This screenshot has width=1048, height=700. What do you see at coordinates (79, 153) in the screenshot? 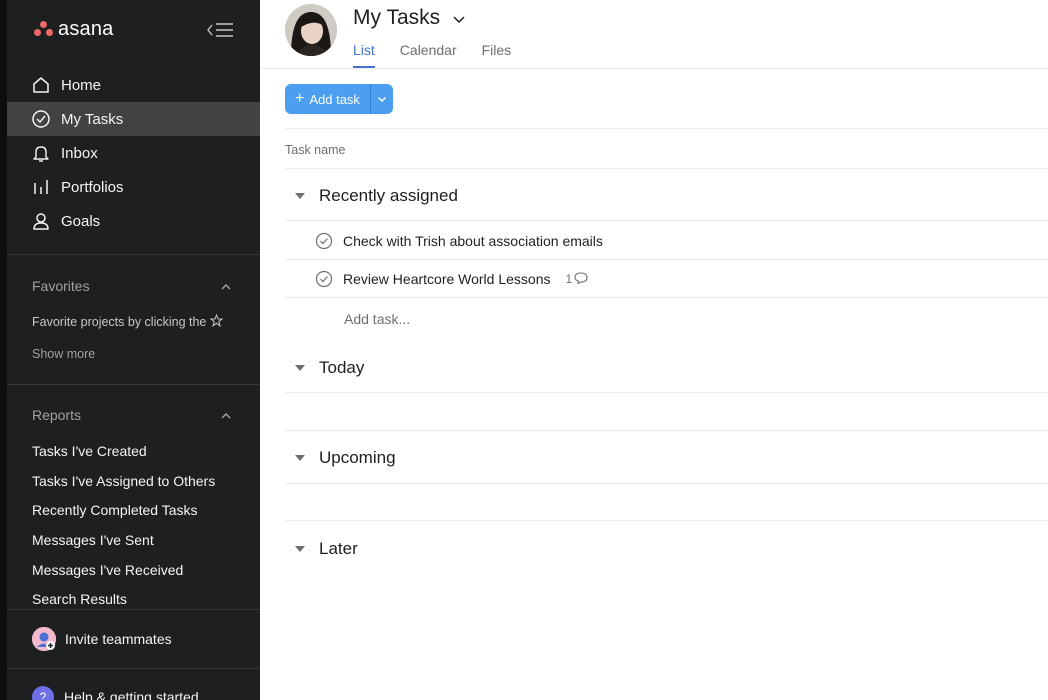
I see `nav-label: Inbox` at bounding box center [79, 153].